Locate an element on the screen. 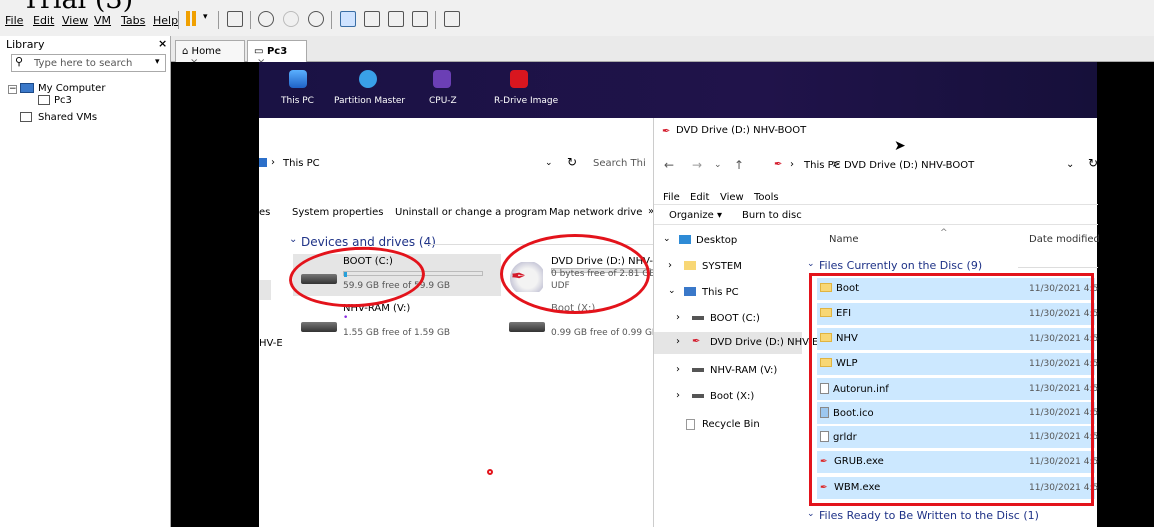 The image size is (1154, 527). thumbnail-view-icon is located at coordinates (372, 19).